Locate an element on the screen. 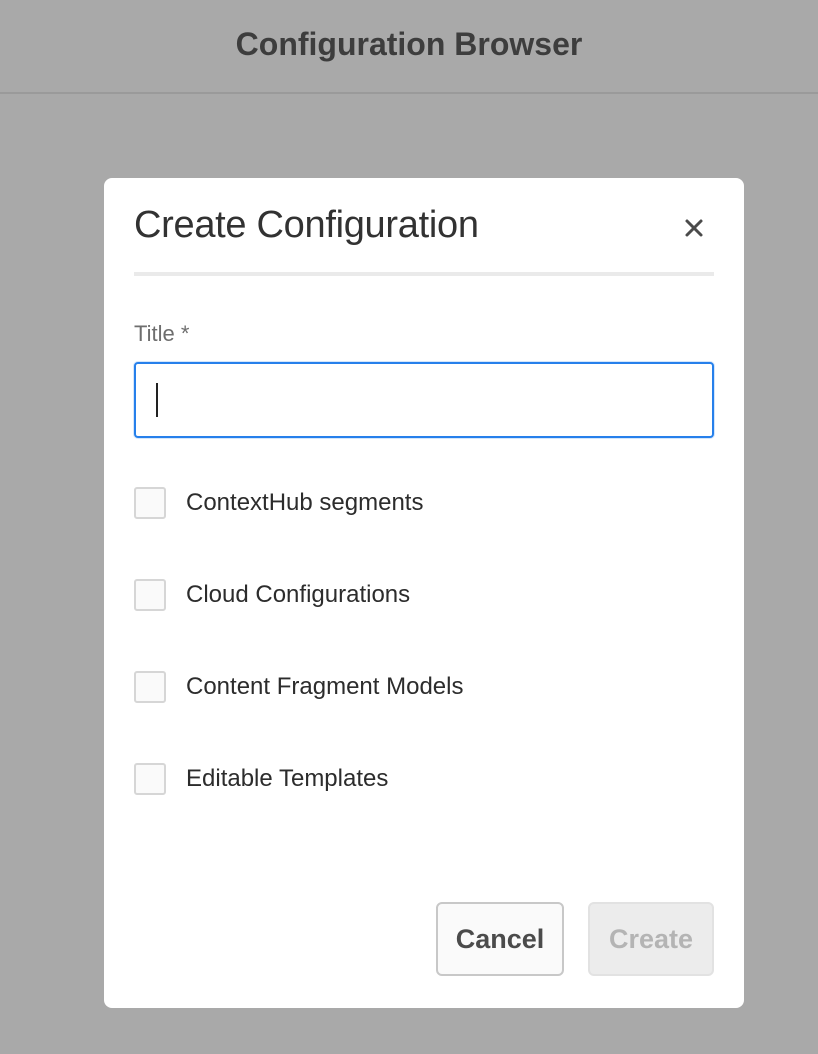 The image size is (818, 1054). app-header: Configuration Browser is located at coordinates (409, 47).